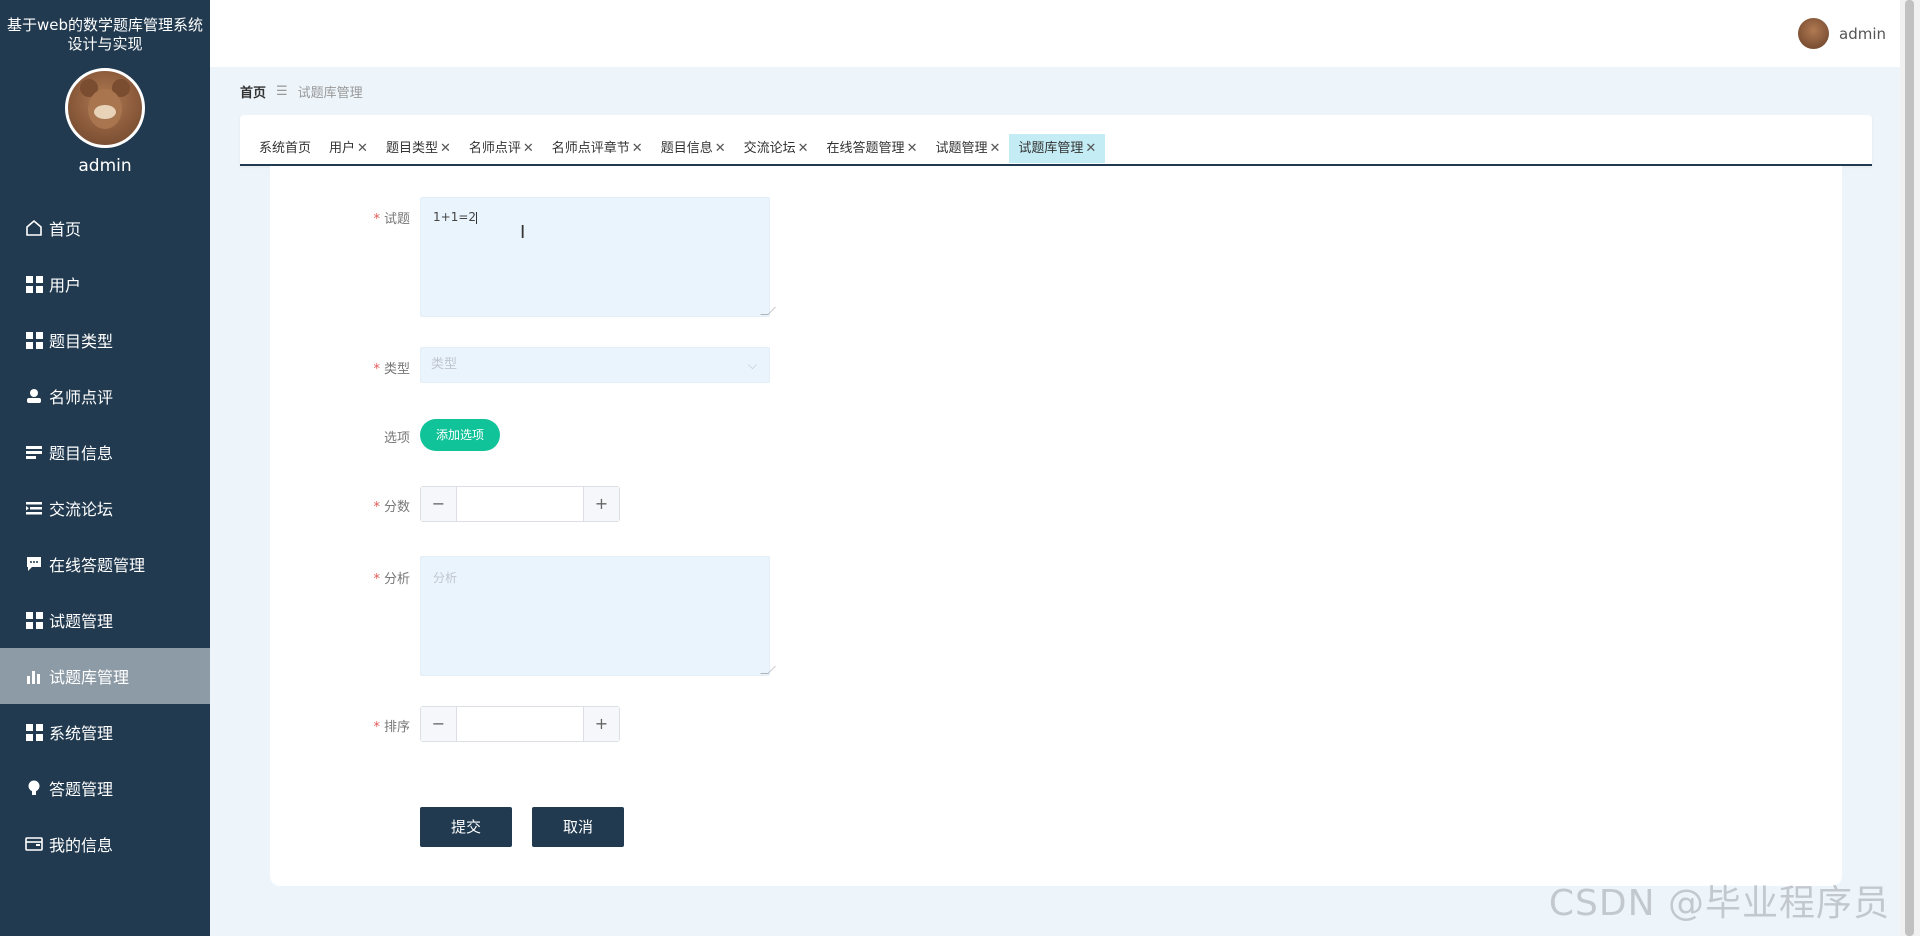  Describe the element at coordinates (253, 91) in the screenshot. I see `breadcrumb-home: 首页` at that location.